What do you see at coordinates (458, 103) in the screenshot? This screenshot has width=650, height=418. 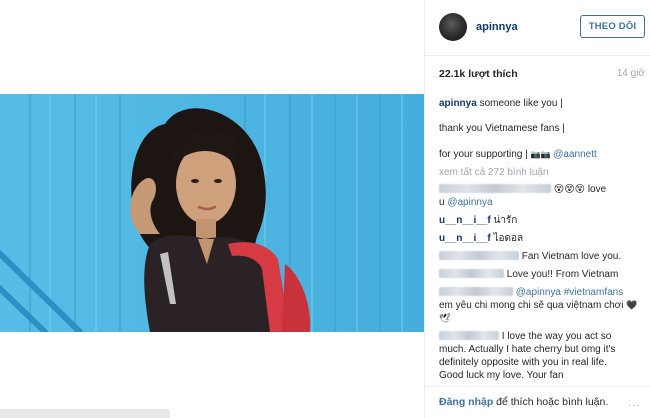 I see `caption-username: apinnya` at bounding box center [458, 103].